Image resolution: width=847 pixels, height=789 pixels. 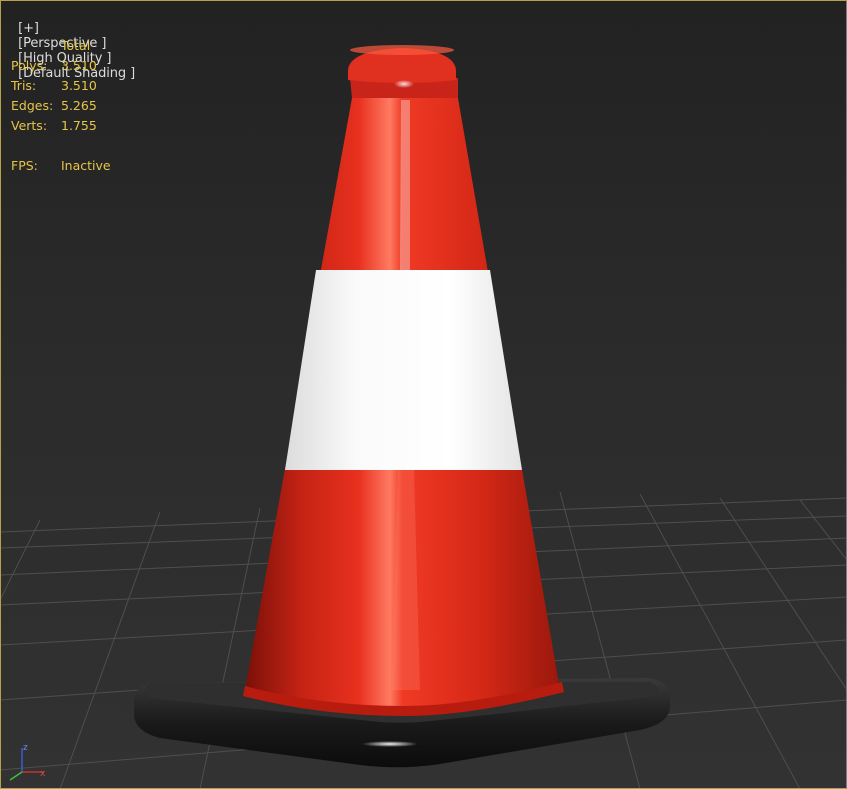 What do you see at coordinates (54, 85) in the screenshot?
I see `stats-row-tris: Tris: 3.510` at bounding box center [54, 85].